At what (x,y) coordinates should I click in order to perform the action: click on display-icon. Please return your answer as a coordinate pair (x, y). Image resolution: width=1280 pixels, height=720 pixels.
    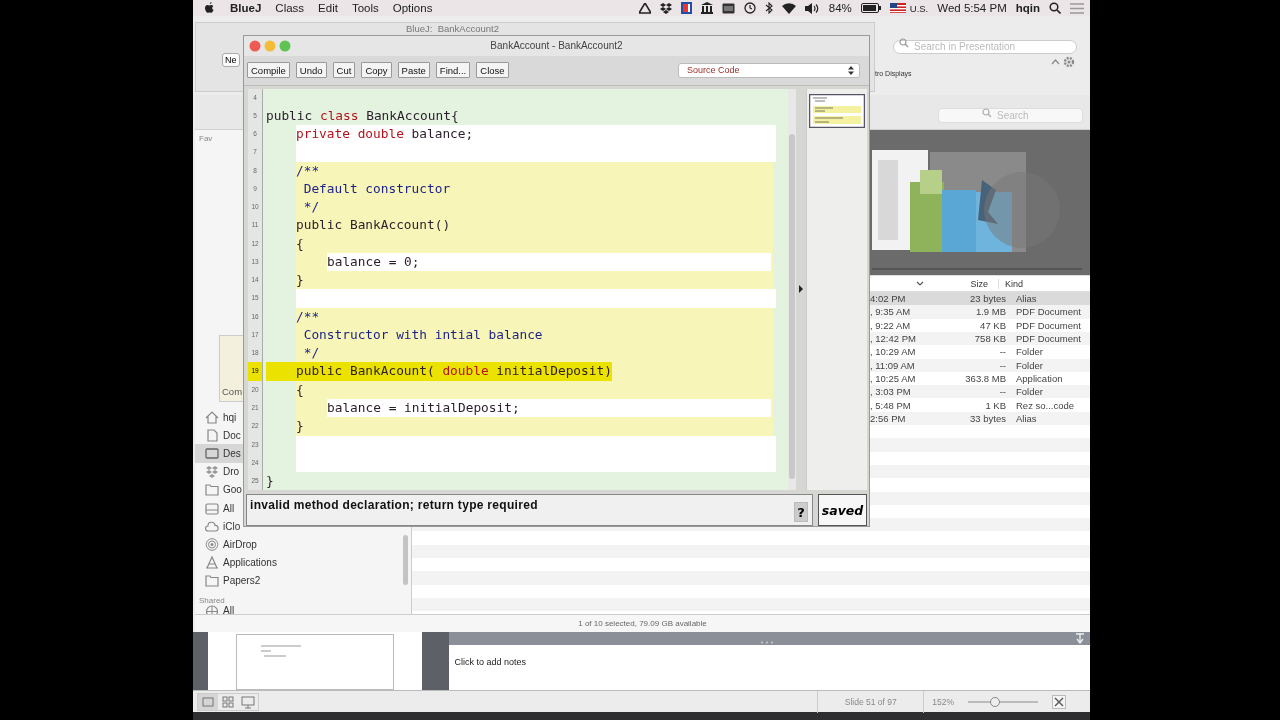
    Looking at the image, I should click on (728, 8).